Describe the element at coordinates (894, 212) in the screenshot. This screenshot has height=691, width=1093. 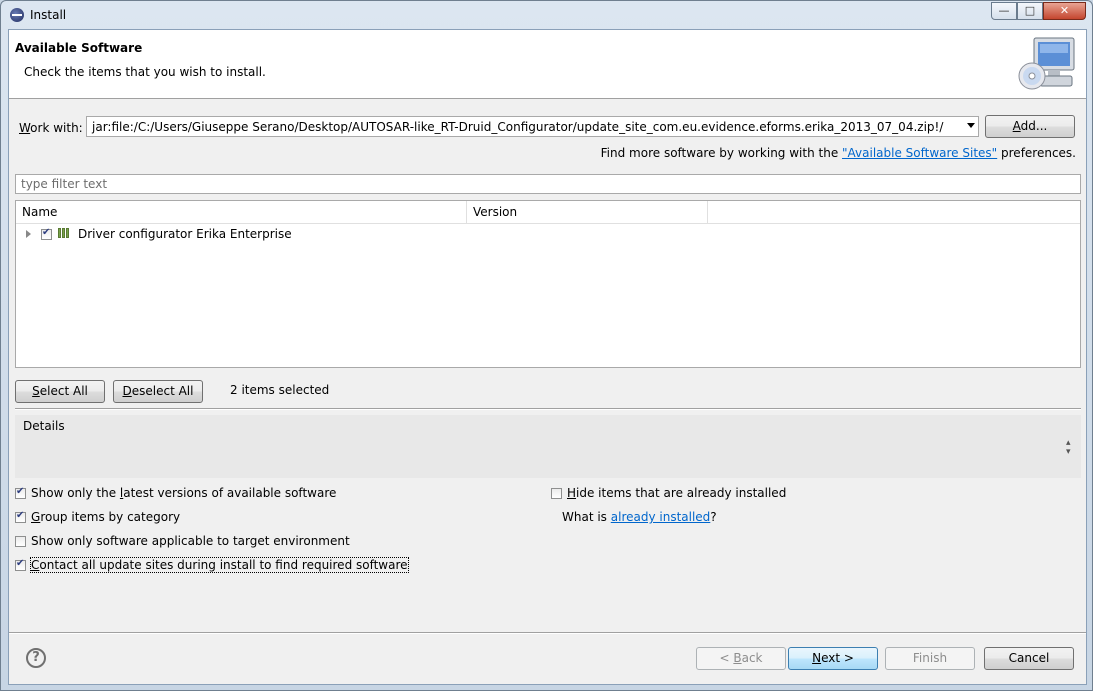
I see `column-header-empty` at that location.